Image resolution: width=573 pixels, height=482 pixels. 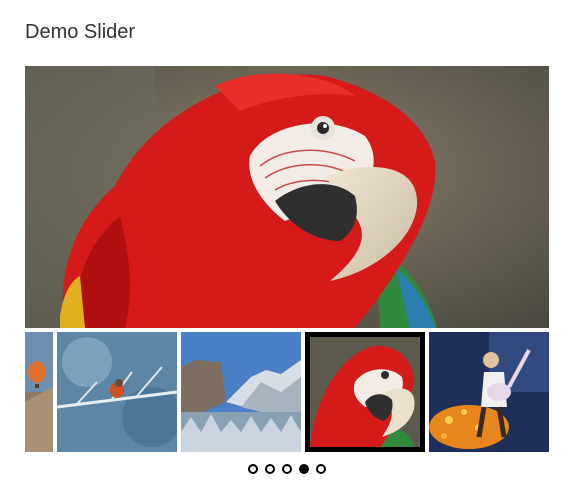 I want to click on hot-air-balloon-icon, so click(x=39, y=392).